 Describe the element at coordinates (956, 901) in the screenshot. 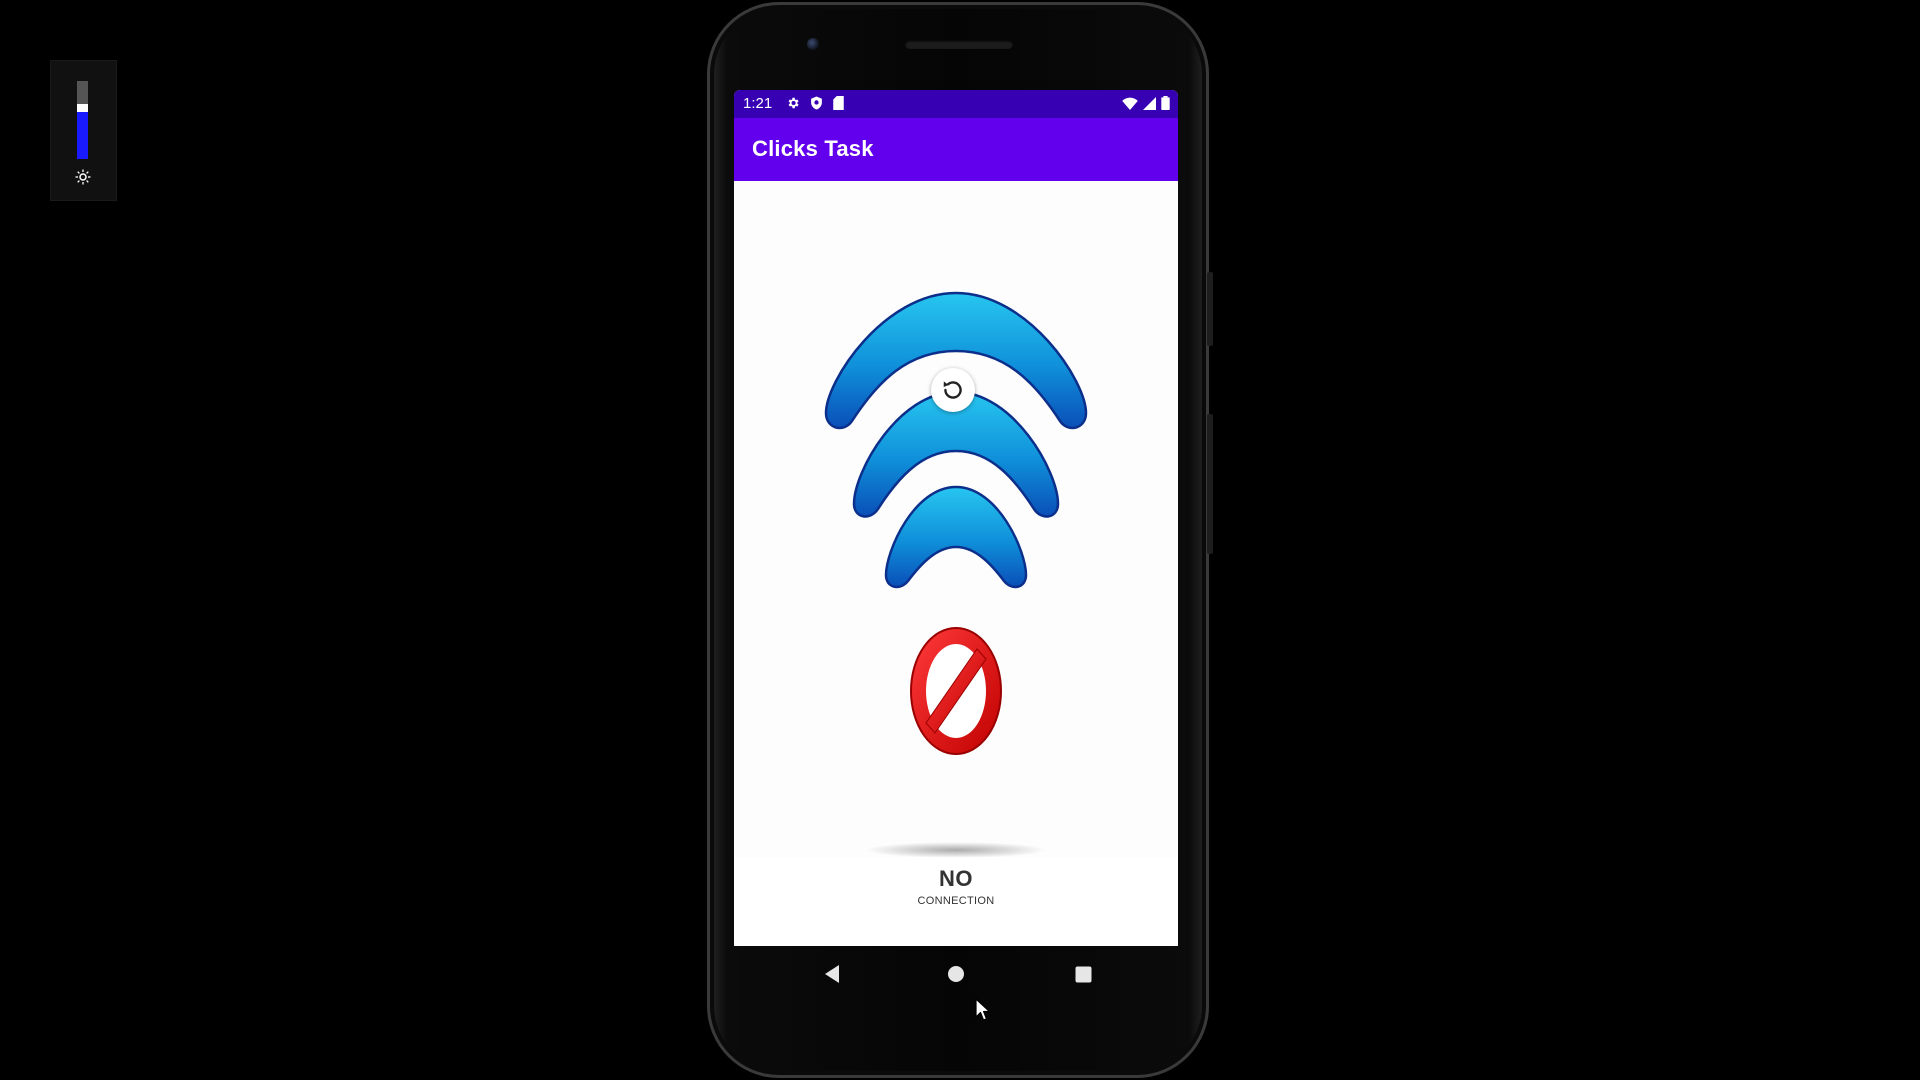

I see `connection-text: CONNECTION` at that location.